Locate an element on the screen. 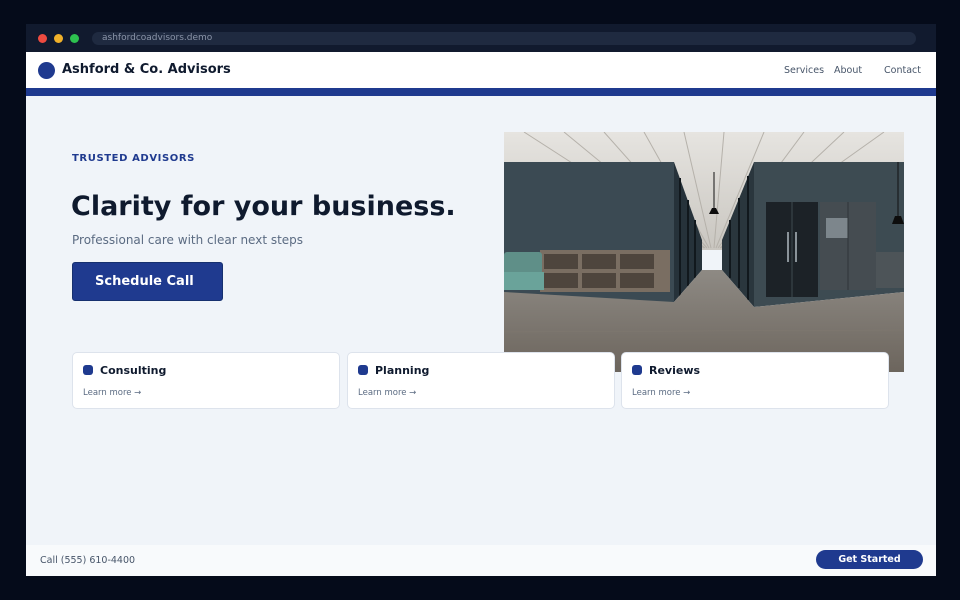 This screenshot has height=600, width=960. browser-chrome: ashfordcoadvisors.demo is located at coordinates (481, 38).